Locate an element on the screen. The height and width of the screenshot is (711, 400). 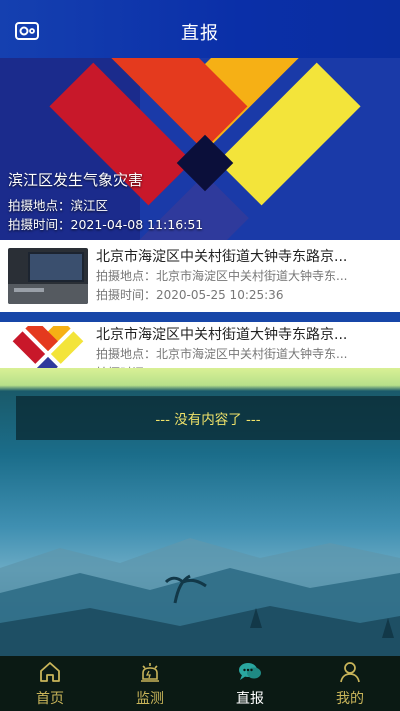
hero-title: 滨江区发生气象灾害 is located at coordinates (76, 180).